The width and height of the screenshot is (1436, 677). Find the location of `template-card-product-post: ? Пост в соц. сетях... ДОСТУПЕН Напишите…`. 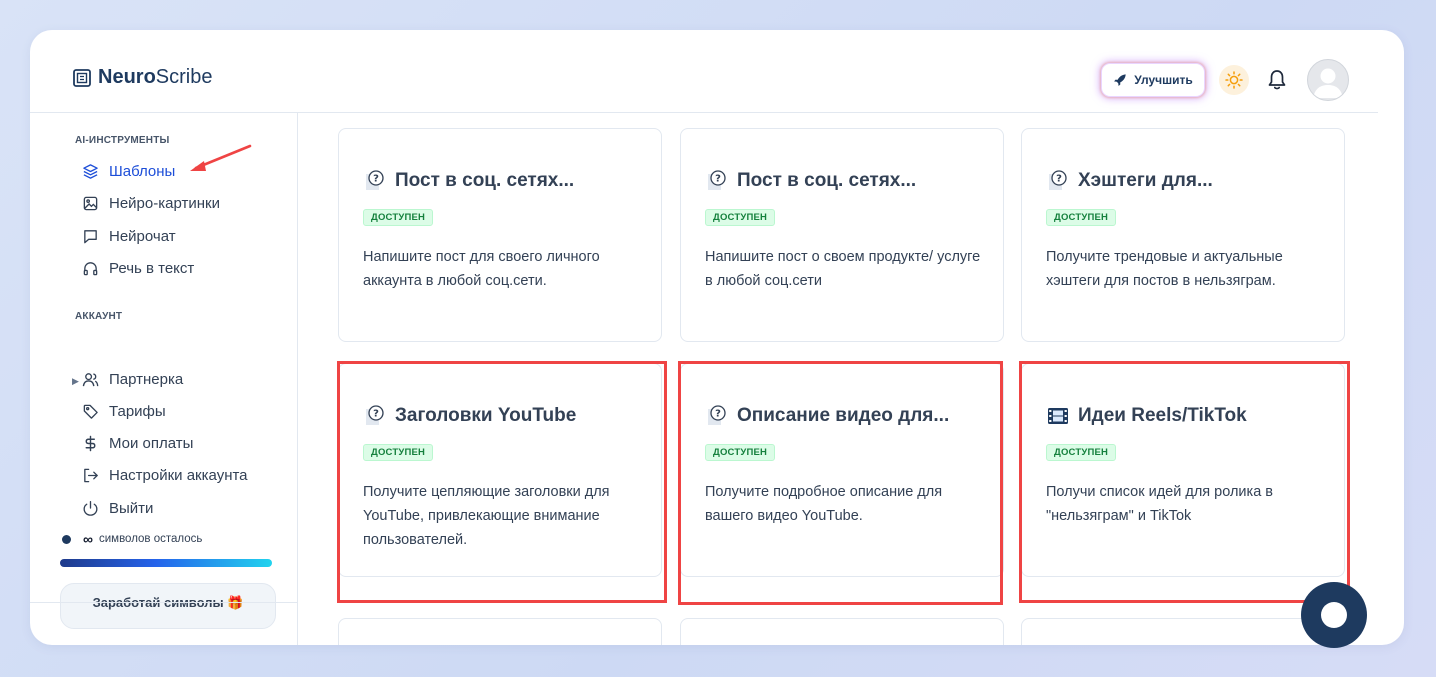

template-card-product-post: ? Пост в соц. сетях... ДОСТУПЕН Напишите… is located at coordinates (842, 235).